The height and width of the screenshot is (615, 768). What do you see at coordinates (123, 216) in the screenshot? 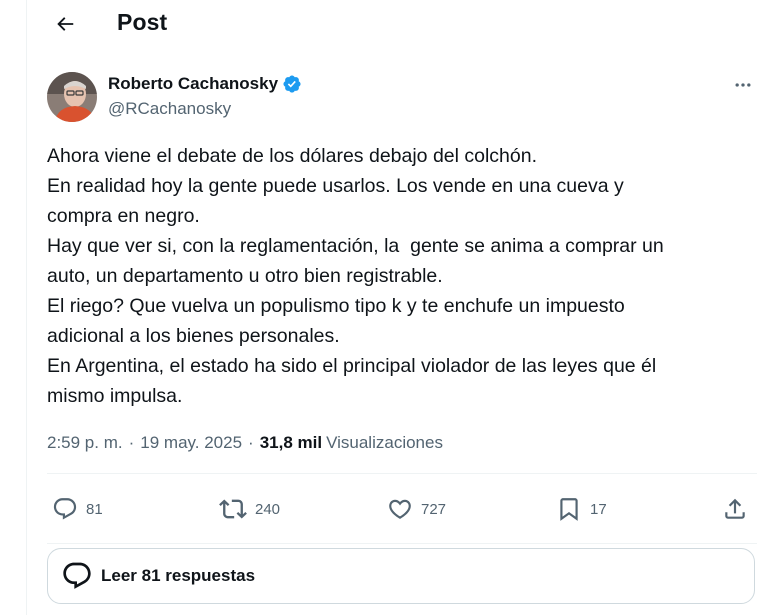
I see `tweet-line: compra en negro.` at bounding box center [123, 216].